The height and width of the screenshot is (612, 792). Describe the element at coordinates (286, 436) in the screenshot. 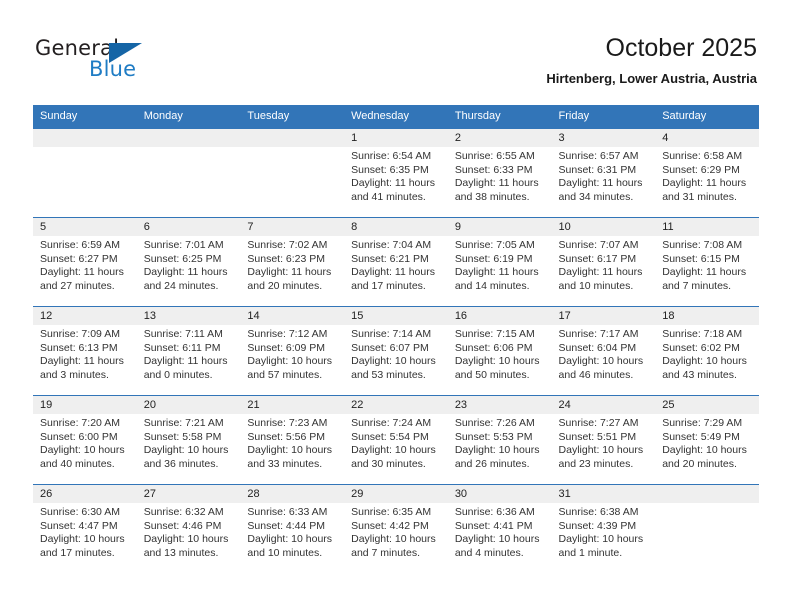

I see `day-sunset-line: Sunset: 5:56 PM` at that location.